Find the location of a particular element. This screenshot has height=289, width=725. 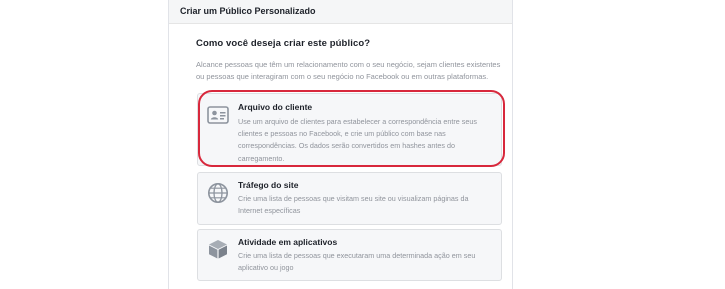

contact-card-icon is located at coordinates (218, 115).